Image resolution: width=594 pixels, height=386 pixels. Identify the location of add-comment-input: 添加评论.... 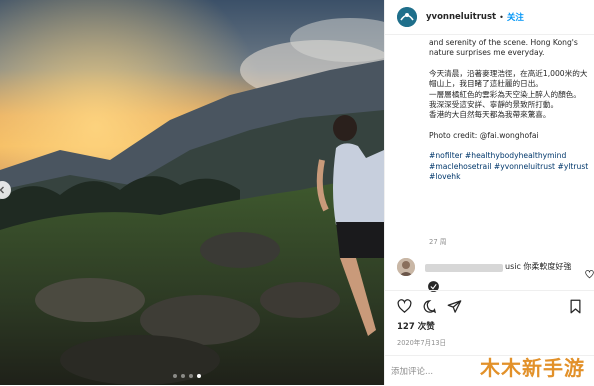
(412, 371).